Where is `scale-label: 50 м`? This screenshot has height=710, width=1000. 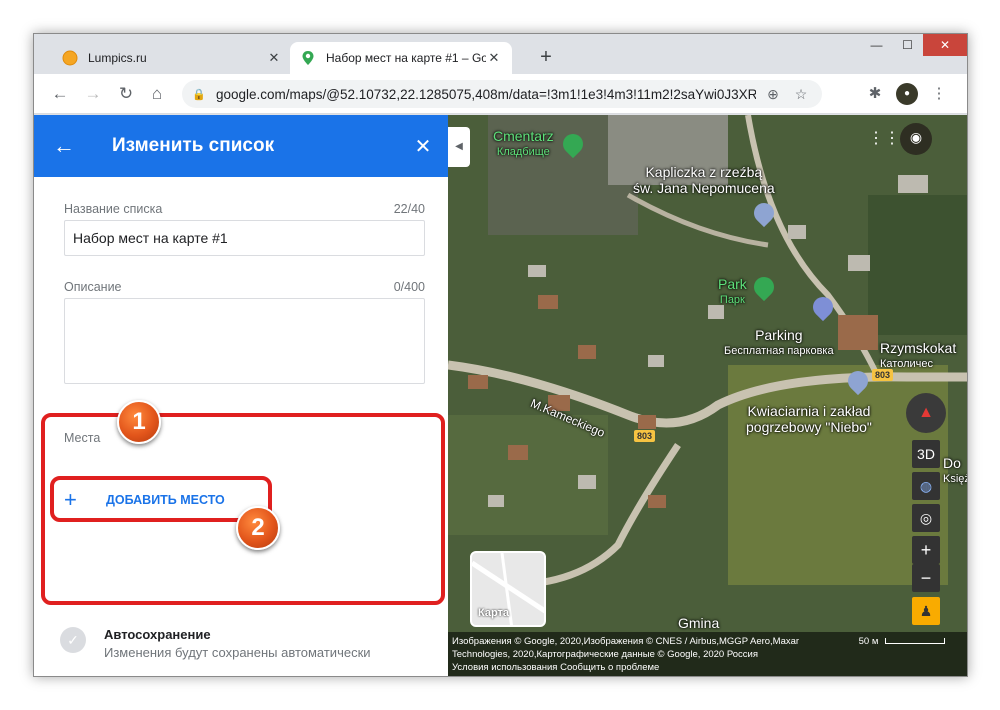
scale-label: 50 м is located at coordinates (869, 641).